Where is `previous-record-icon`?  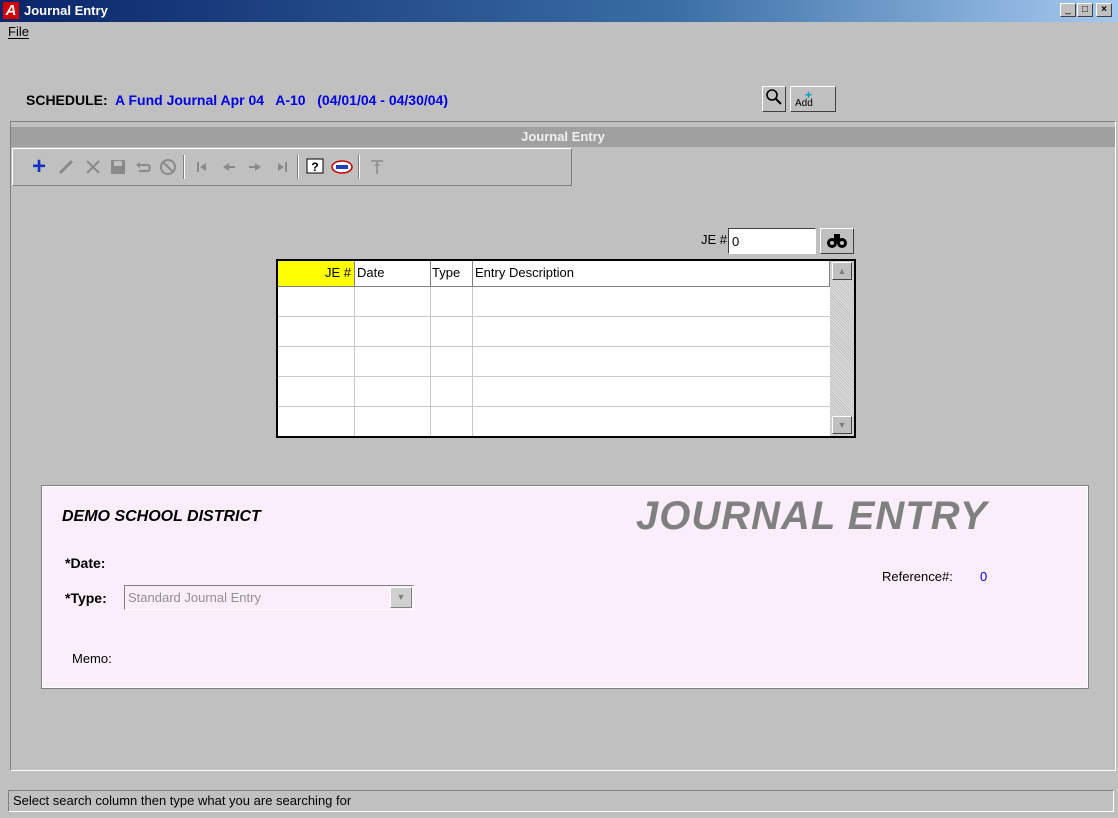 previous-record-icon is located at coordinates (229, 167).